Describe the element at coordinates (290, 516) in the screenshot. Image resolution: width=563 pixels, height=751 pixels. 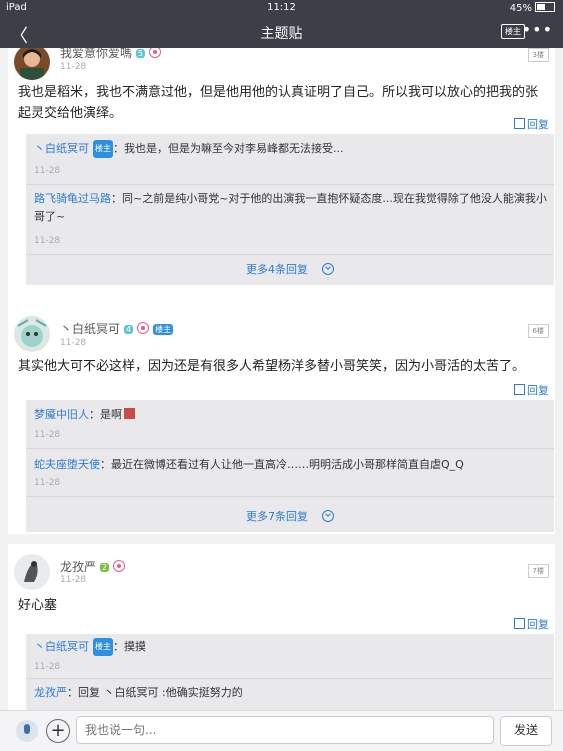
I see `more-replies-button: 更多7条回复` at that location.